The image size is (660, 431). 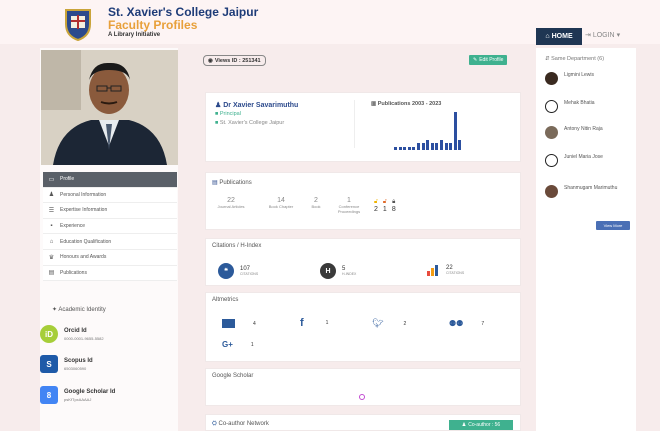 I want to click on partial-lock-icon: 🔓︎, so click(x=384, y=202).